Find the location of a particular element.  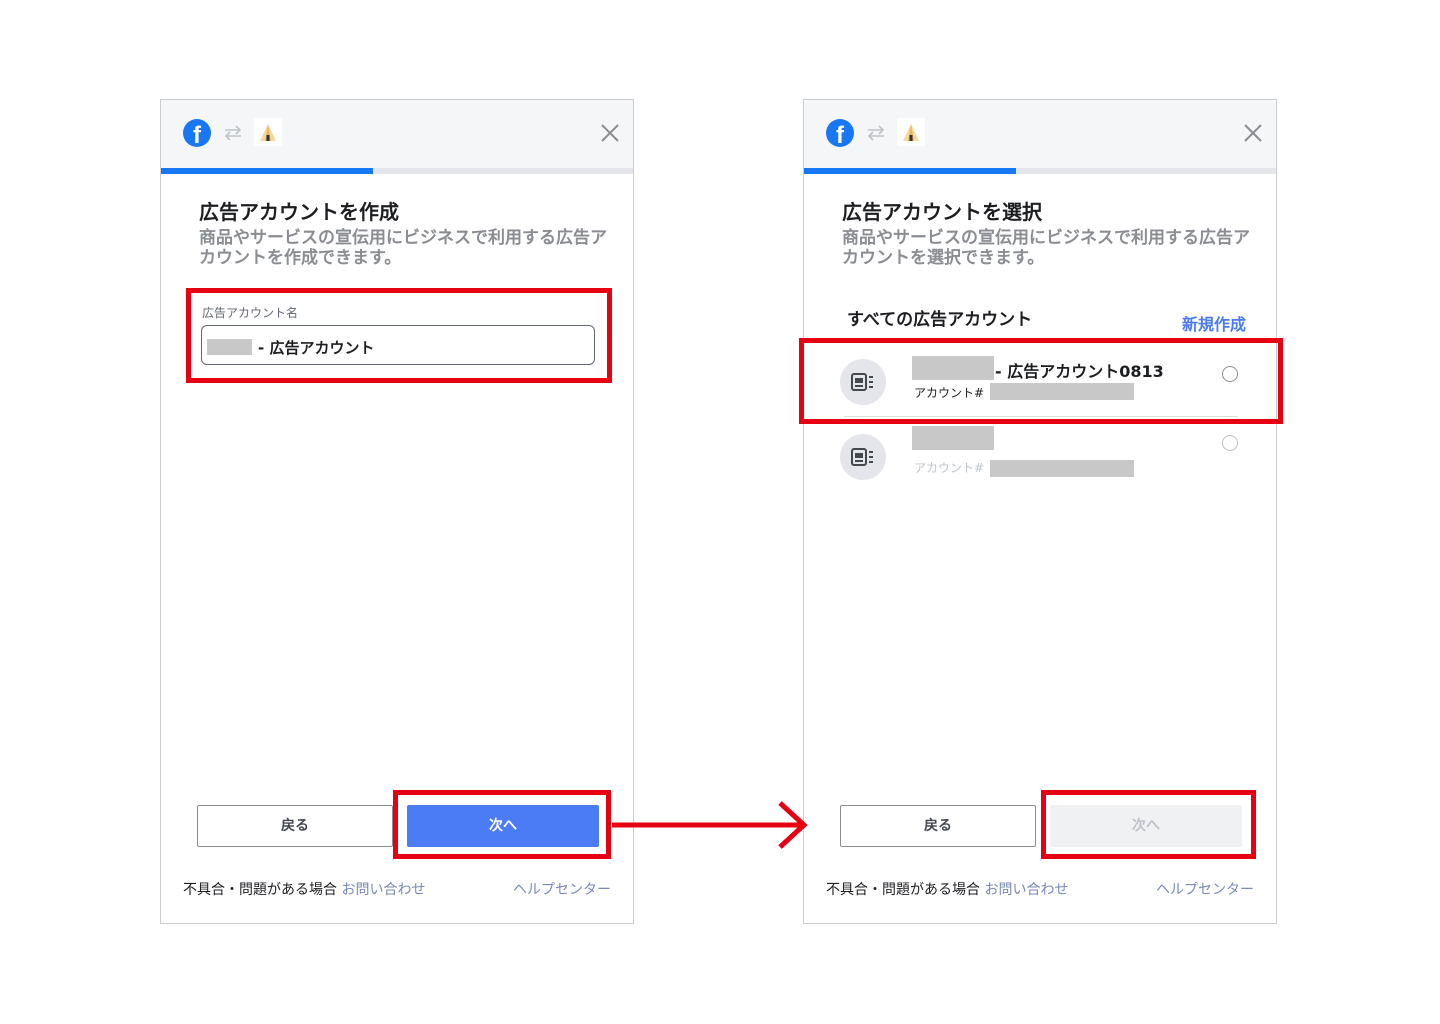

account-name-value: - 広告アカウント is located at coordinates (316, 348).